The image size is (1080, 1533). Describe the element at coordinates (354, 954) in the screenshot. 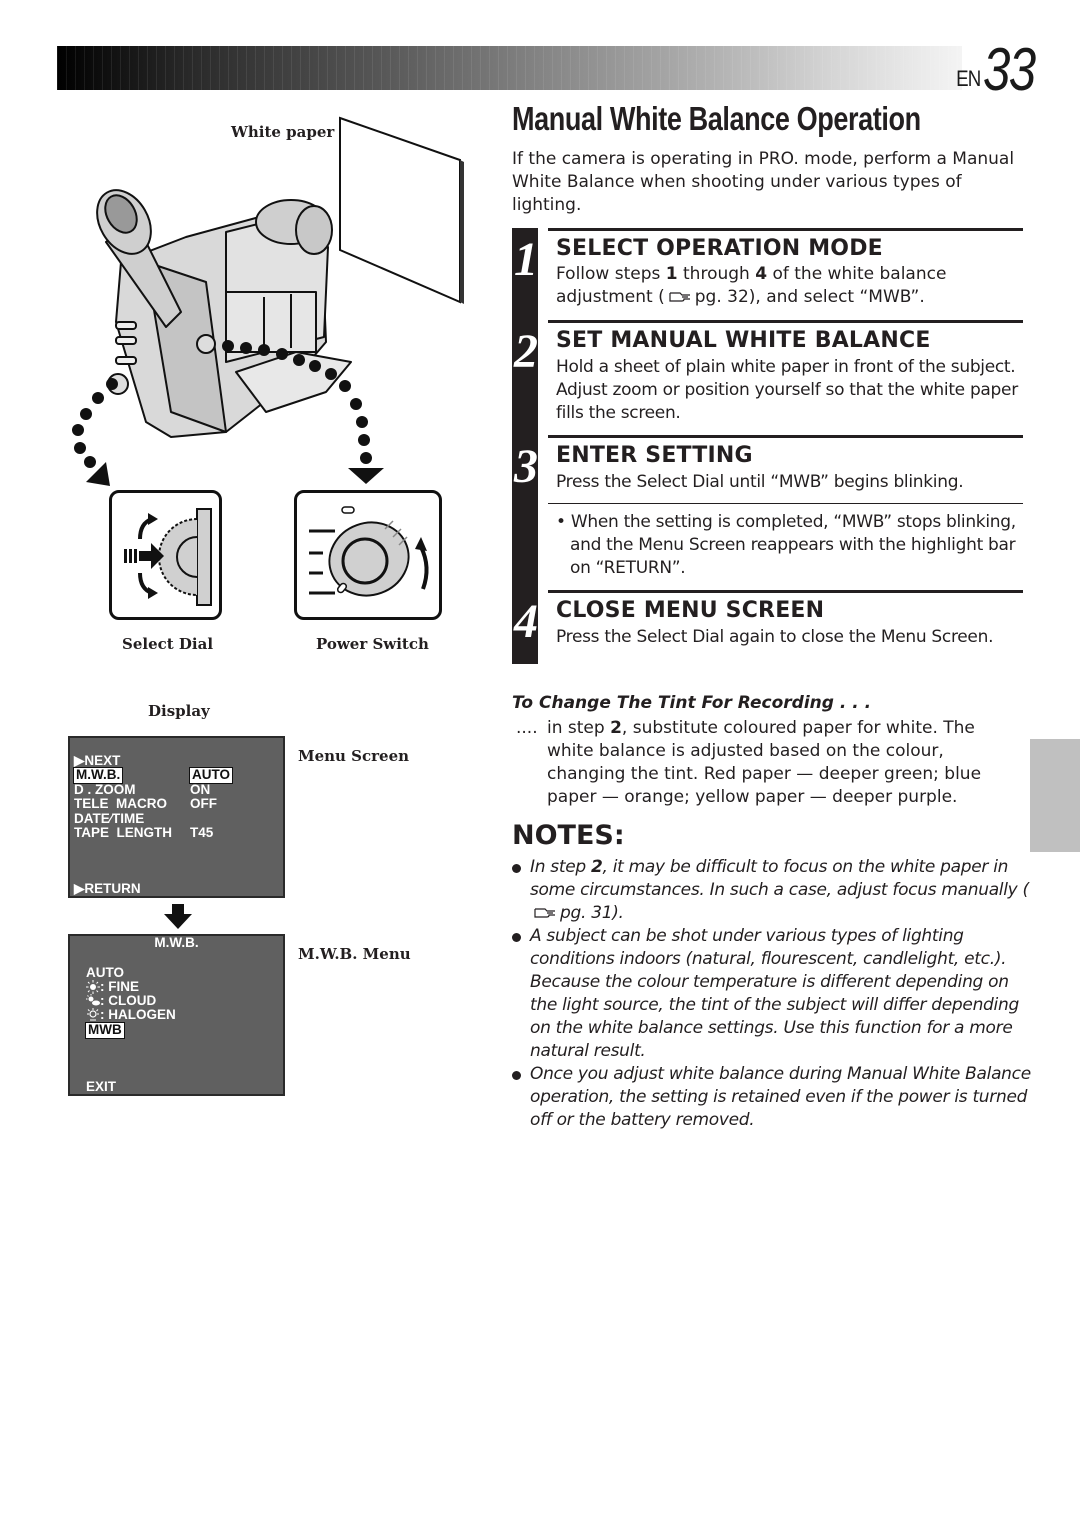

I see `mwb-menu-label: M.W.B. Menu` at that location.